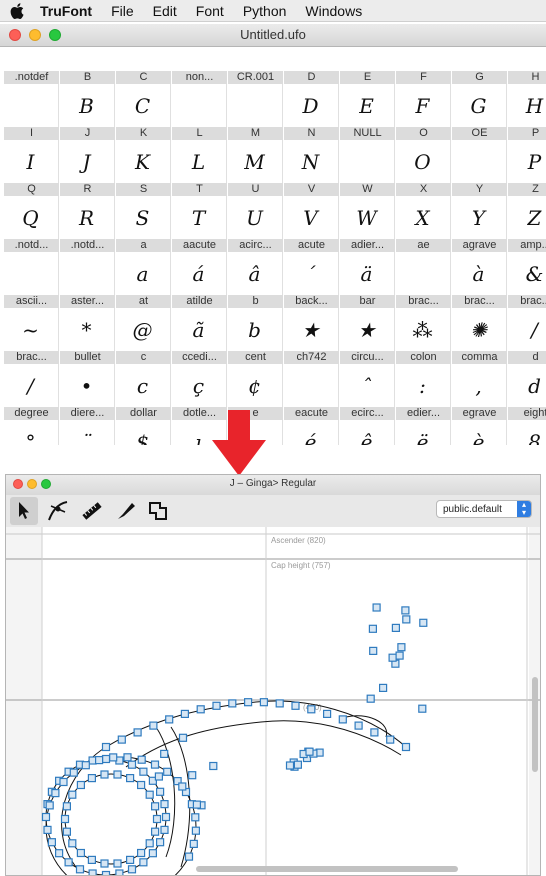 The height and width of the screenshot is (876, 546). Describe the element at coordinates (143, 379) in the screenshot. I see `glyph-cell: cc` at that location.